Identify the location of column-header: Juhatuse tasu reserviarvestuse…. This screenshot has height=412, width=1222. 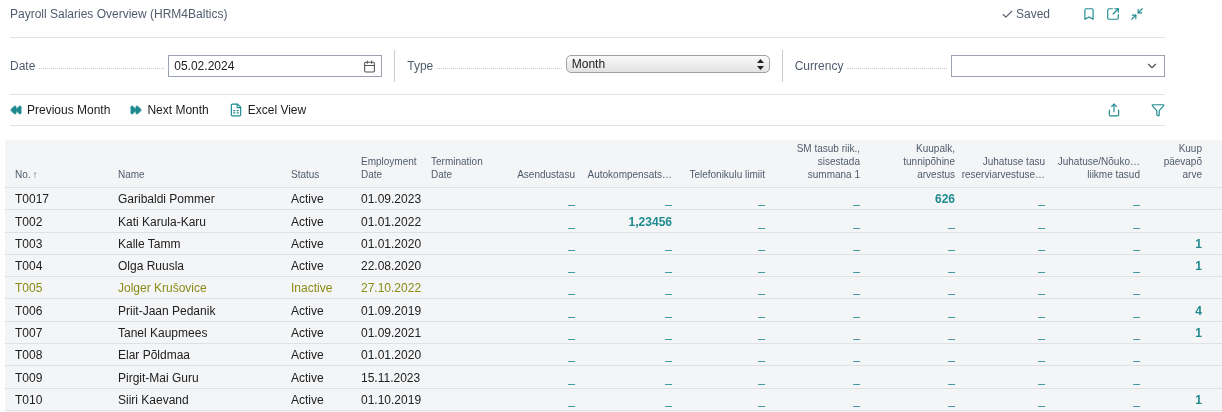
(1003, 168).